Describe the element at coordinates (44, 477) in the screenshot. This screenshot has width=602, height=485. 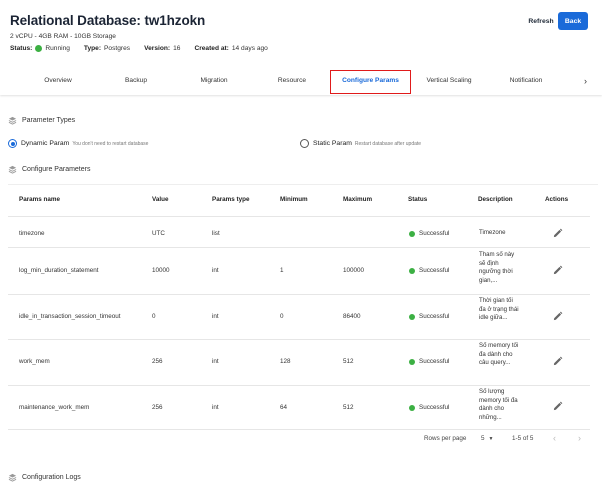
I see `configuration-logs-heading: Configuration Logs` at that location.